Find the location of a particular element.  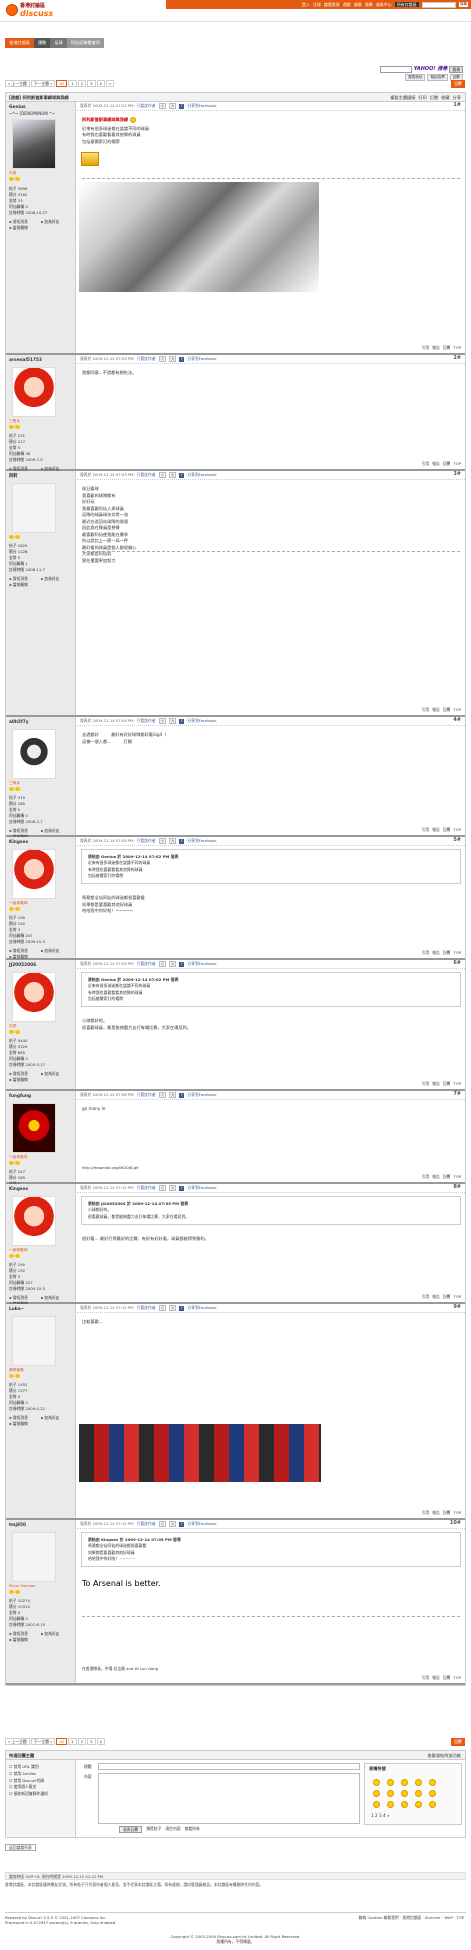

top-search-input is located at coordinates (438, 4).